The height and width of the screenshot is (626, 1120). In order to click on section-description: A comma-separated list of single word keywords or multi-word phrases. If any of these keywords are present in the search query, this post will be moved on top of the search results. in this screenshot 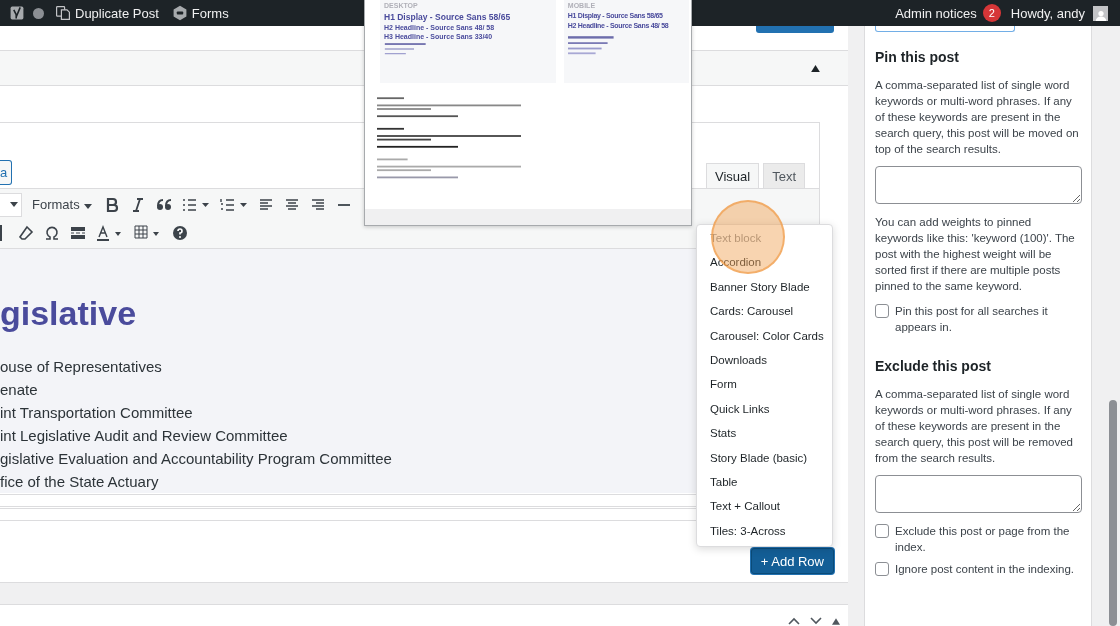, I will do `click(977, 117)`.